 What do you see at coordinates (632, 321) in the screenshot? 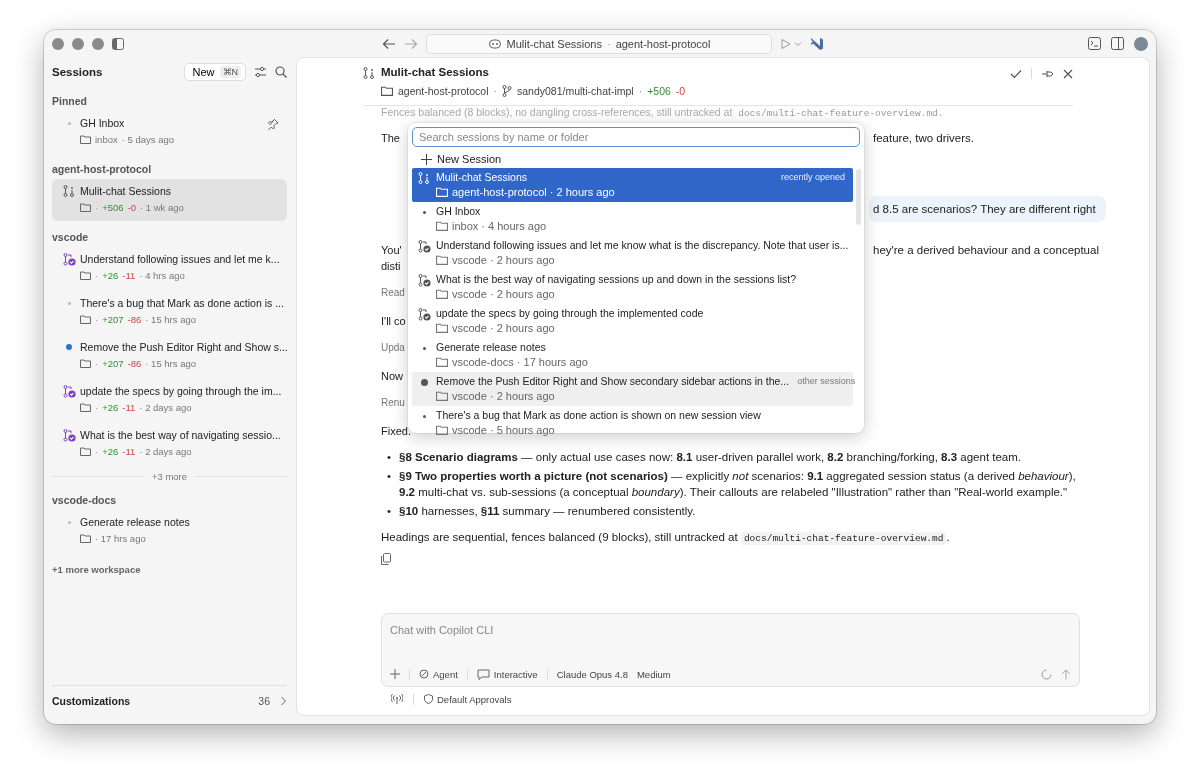
I see `session-option: update the specs by going through the implemented code vscode · 2 hours ago` at bounding box center [632, 321].